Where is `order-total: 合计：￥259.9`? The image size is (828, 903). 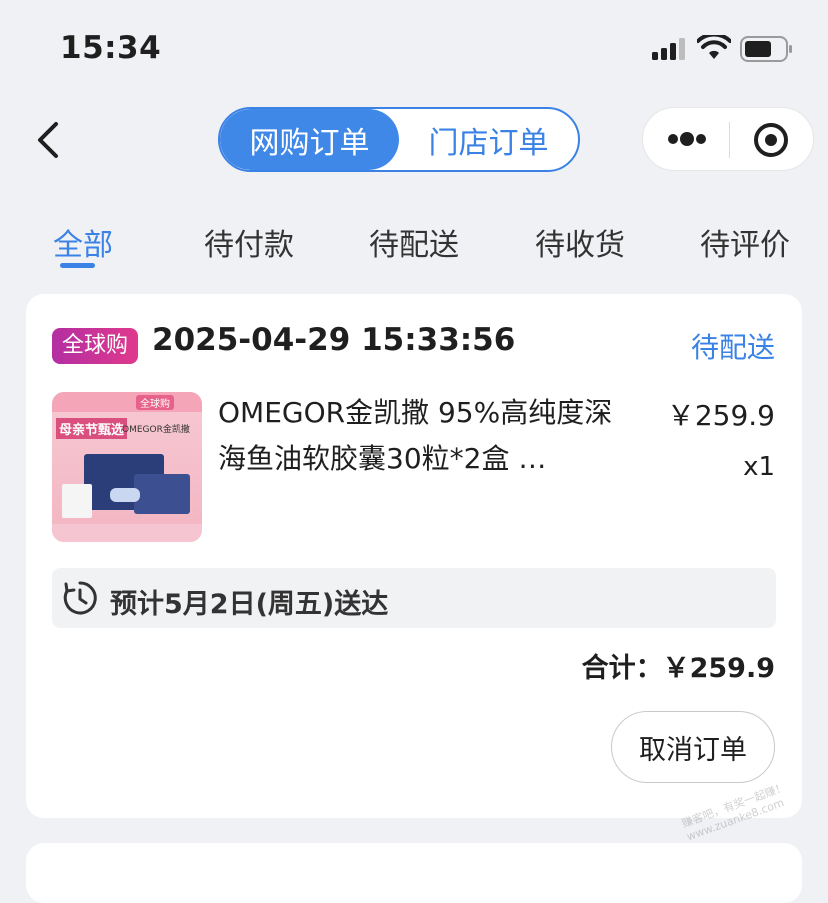
order-total: 合计：￥259.9 is located at coordinates (678, 665).